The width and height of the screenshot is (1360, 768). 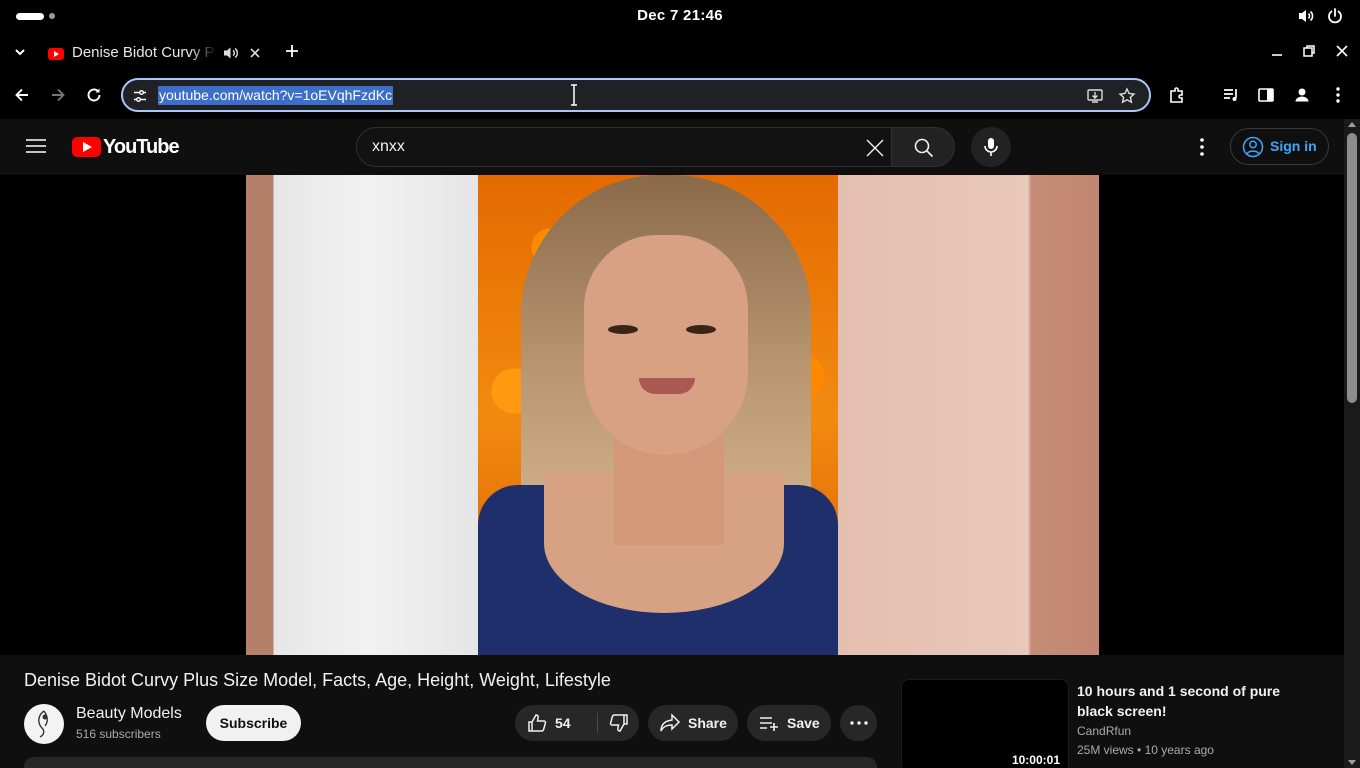 What do you see at coordinates (1095, 96) in the screenshot?
I see `install-app-icon` at bounding box center [1095, 96].